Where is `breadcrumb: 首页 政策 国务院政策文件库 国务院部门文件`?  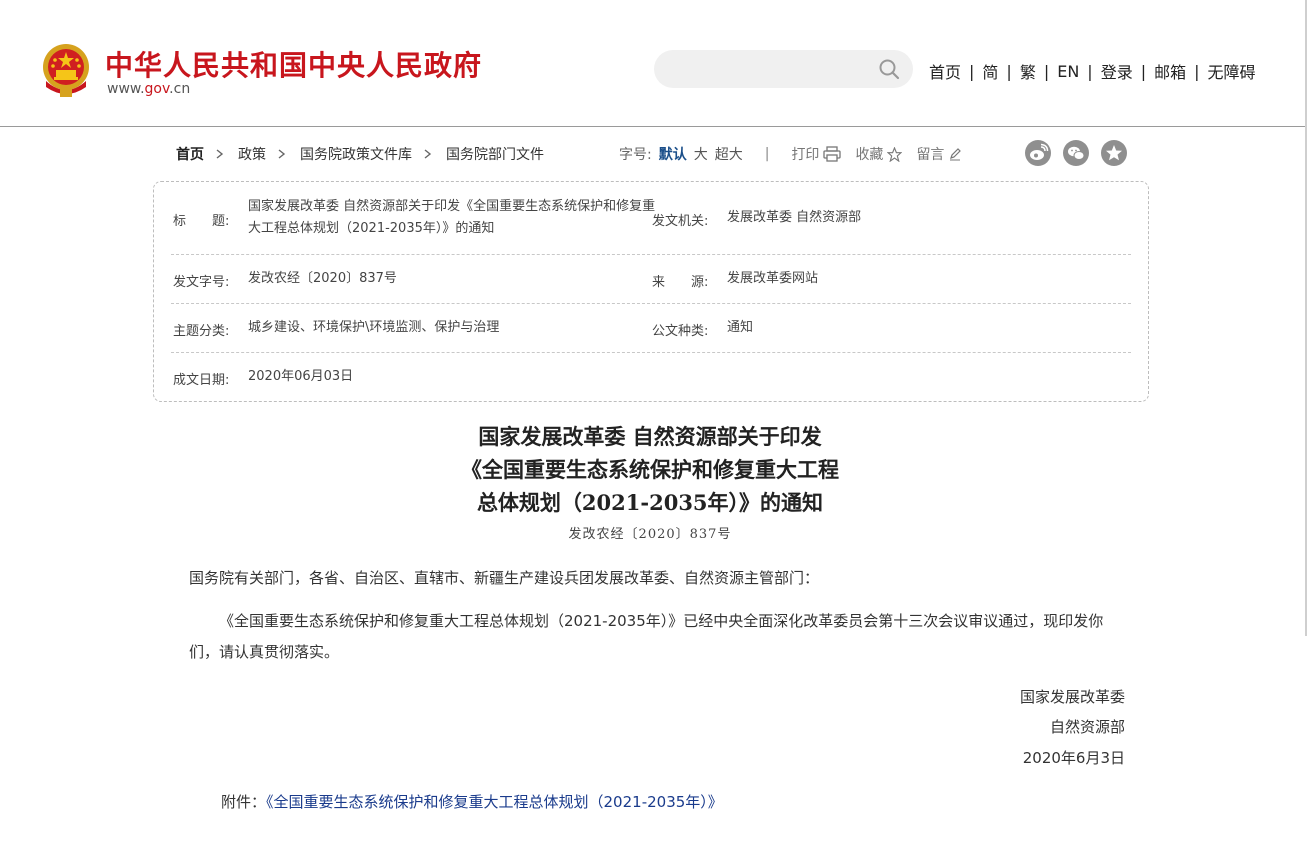
breadcrumb: 首页 政策 国务院政策文件库 国务院部门文件 is located at coordinates (360, 154).